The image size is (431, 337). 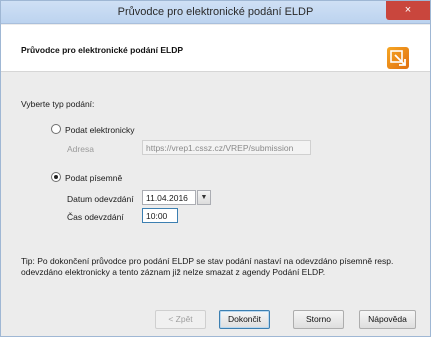 I want to click on close-icon: ×, so click(x=408, y=10).